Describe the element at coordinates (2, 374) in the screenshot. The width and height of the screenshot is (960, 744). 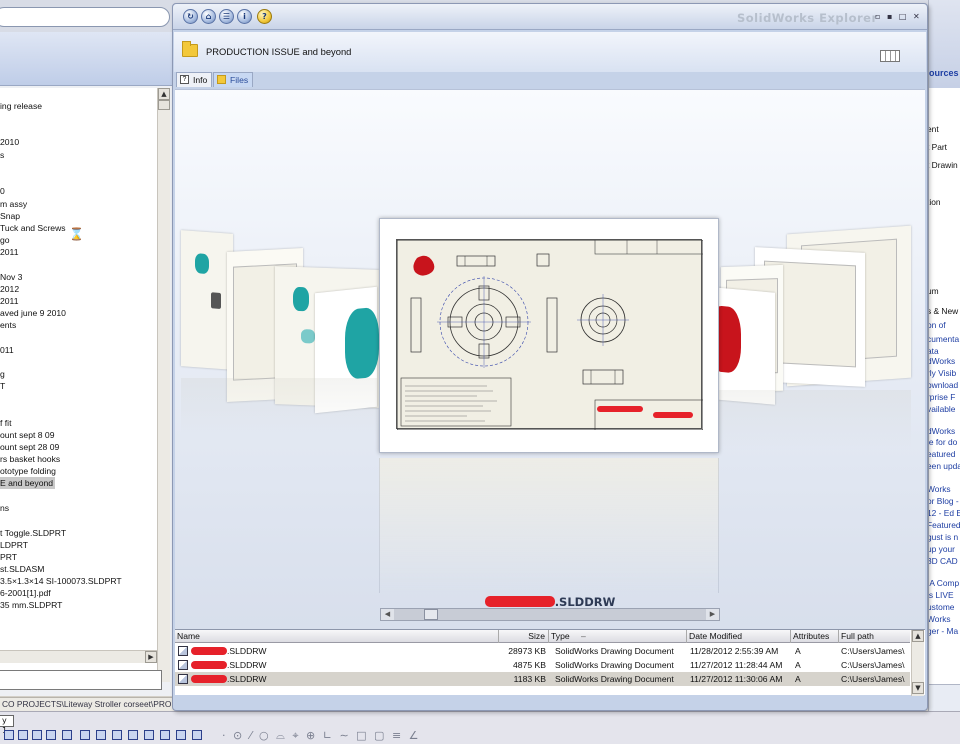
I see `tree-item: g` at that location.